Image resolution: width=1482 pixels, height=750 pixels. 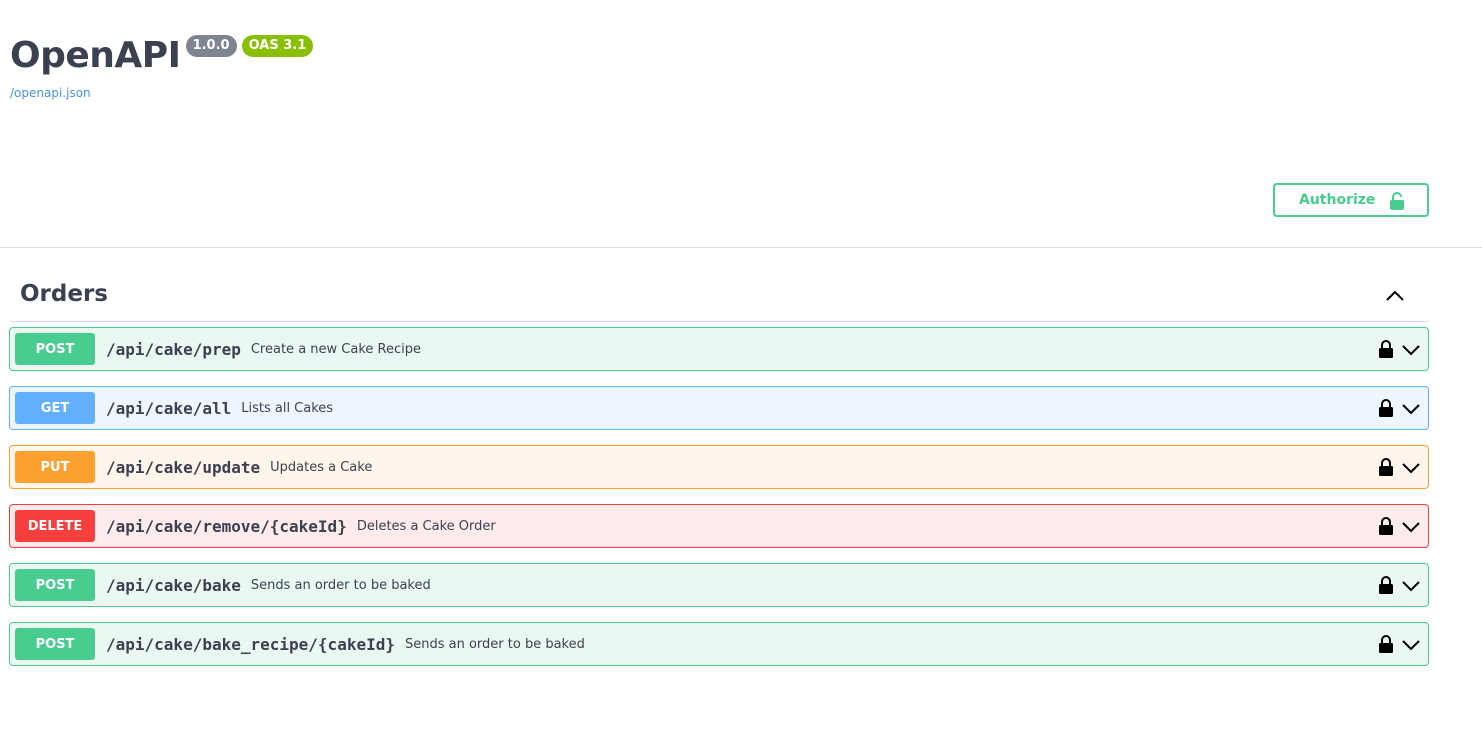 I want to click on operation-summary: Lists all Cakes, so click(x=287, y=408).